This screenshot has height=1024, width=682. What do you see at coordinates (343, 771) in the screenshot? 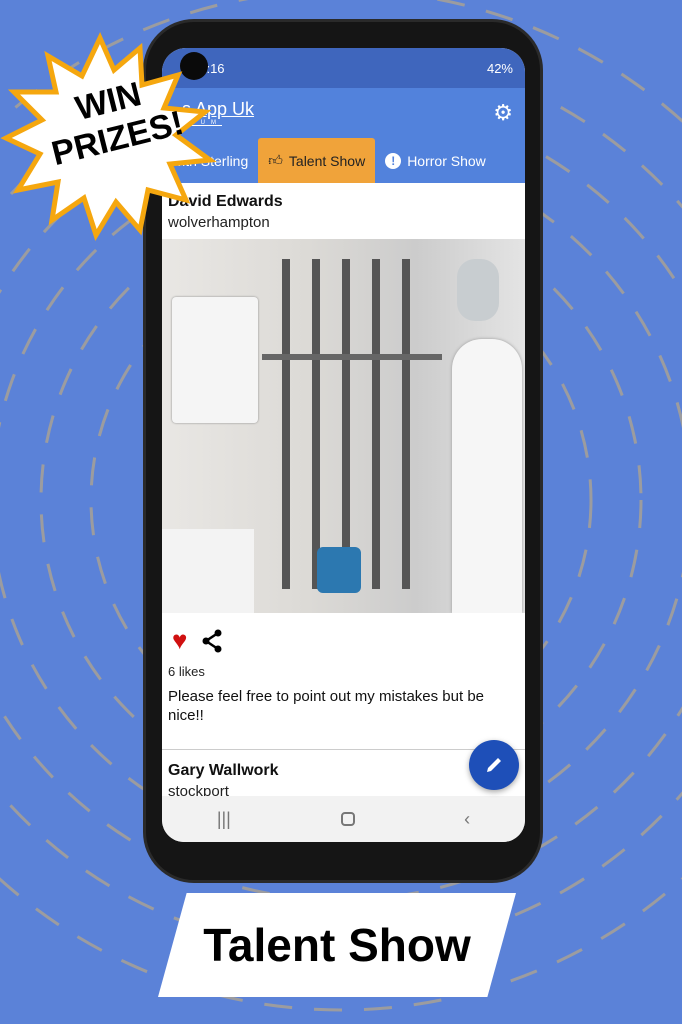
I see `post-author: Gary Wallwork` at bounding box center [343, 771].